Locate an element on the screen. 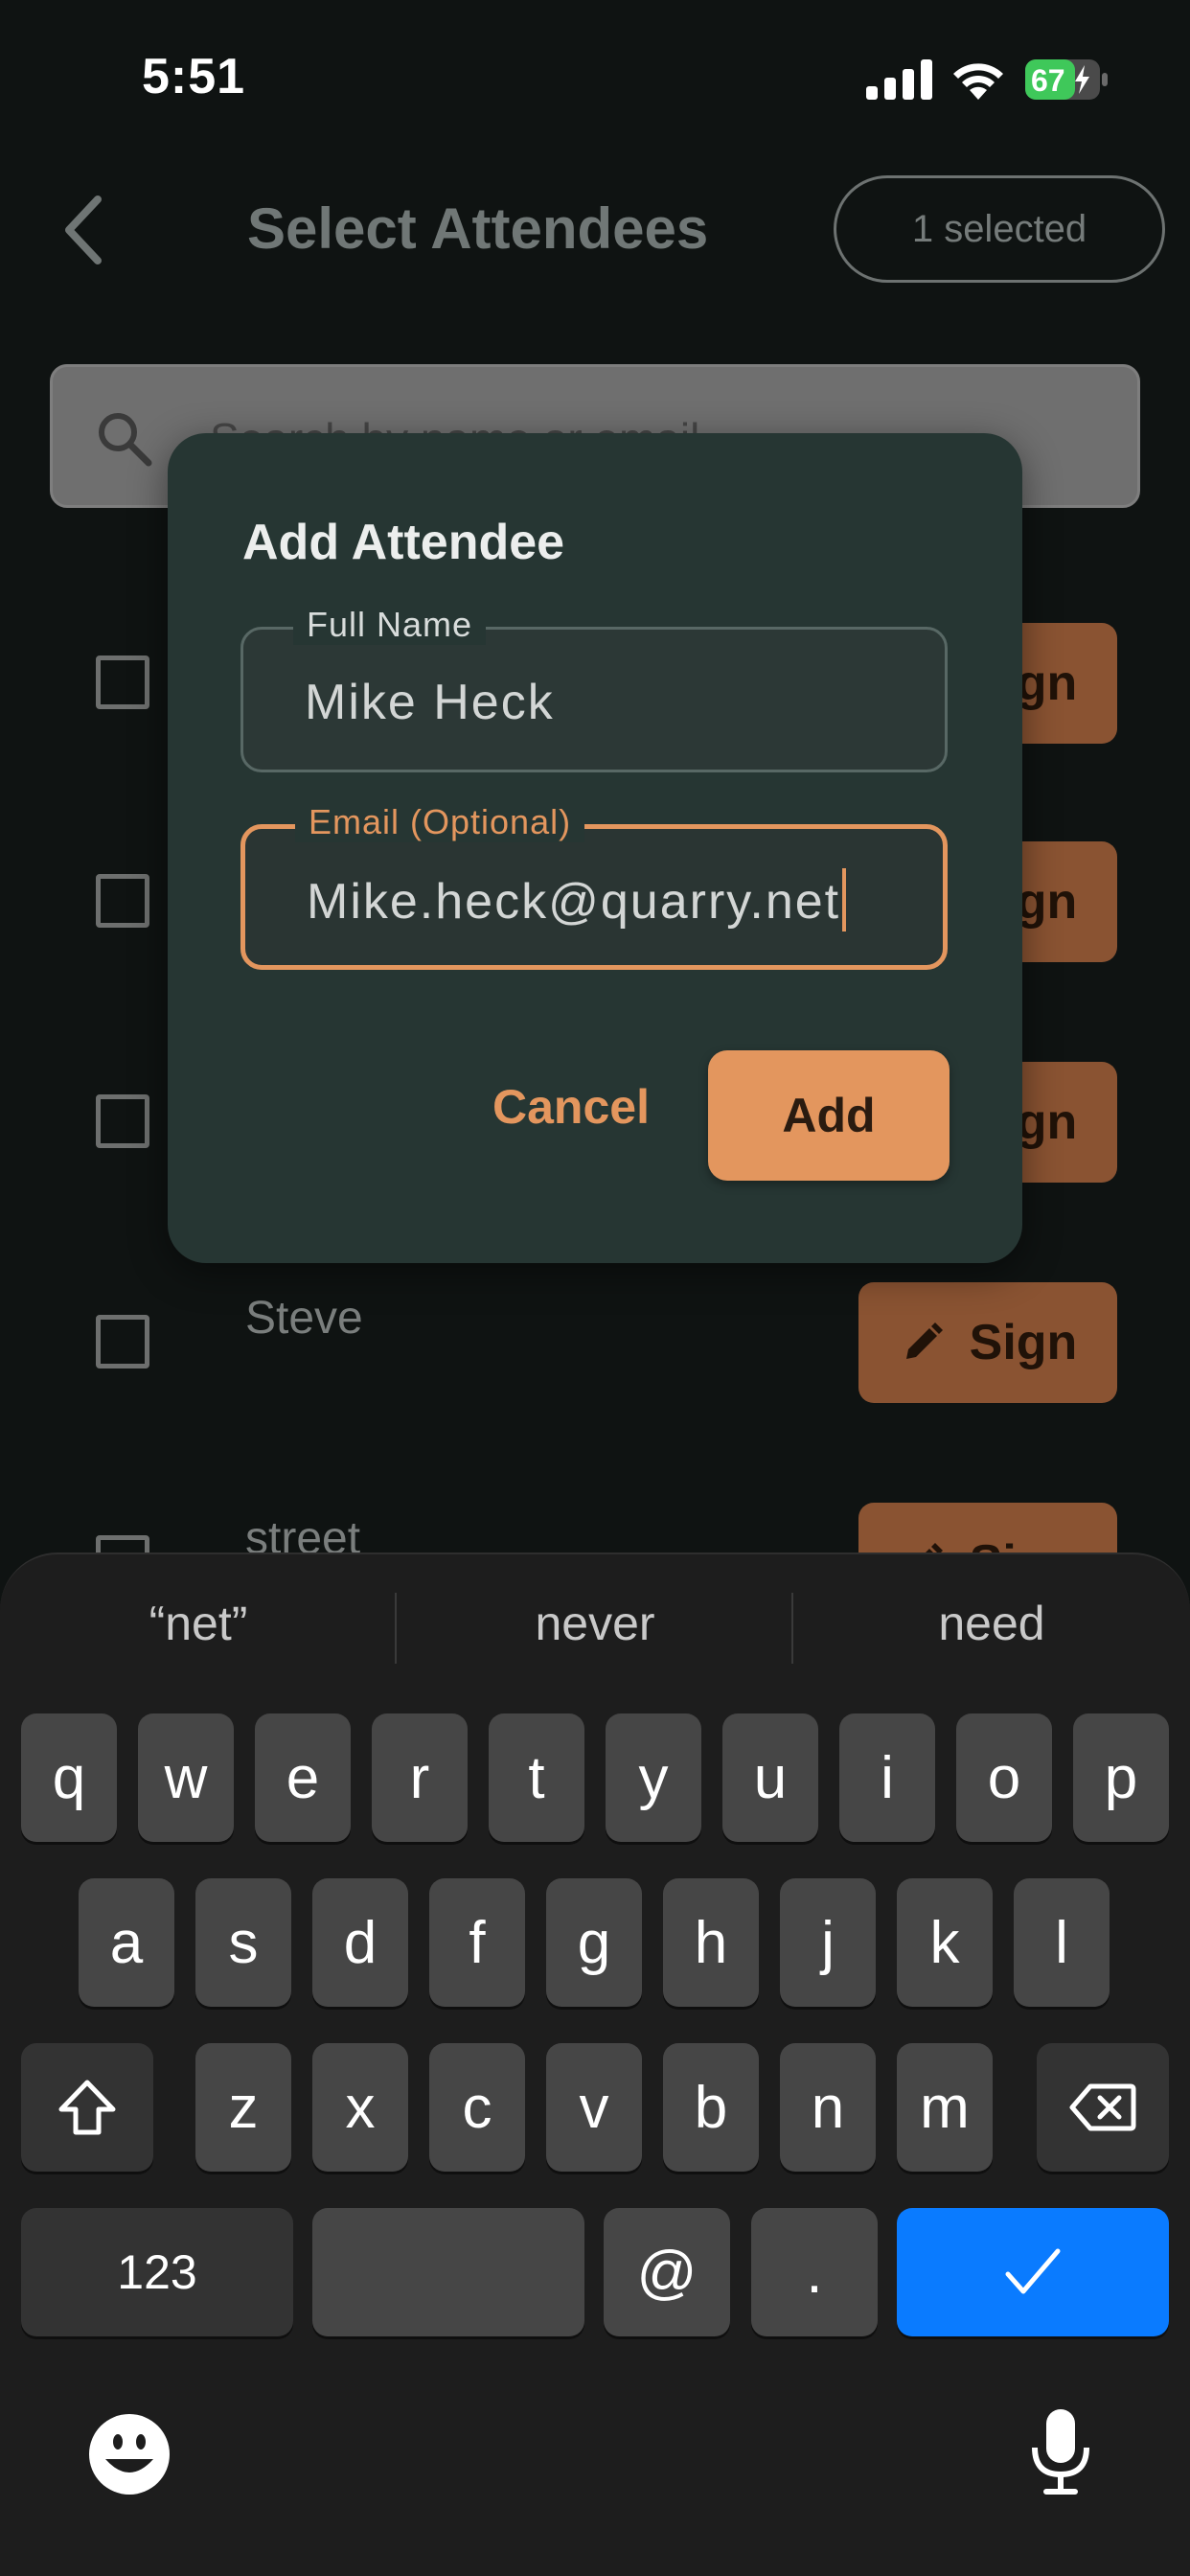 The height and width of the screenshot is (2576, 1190). key-j: j is located at coordinates (828, 1942).